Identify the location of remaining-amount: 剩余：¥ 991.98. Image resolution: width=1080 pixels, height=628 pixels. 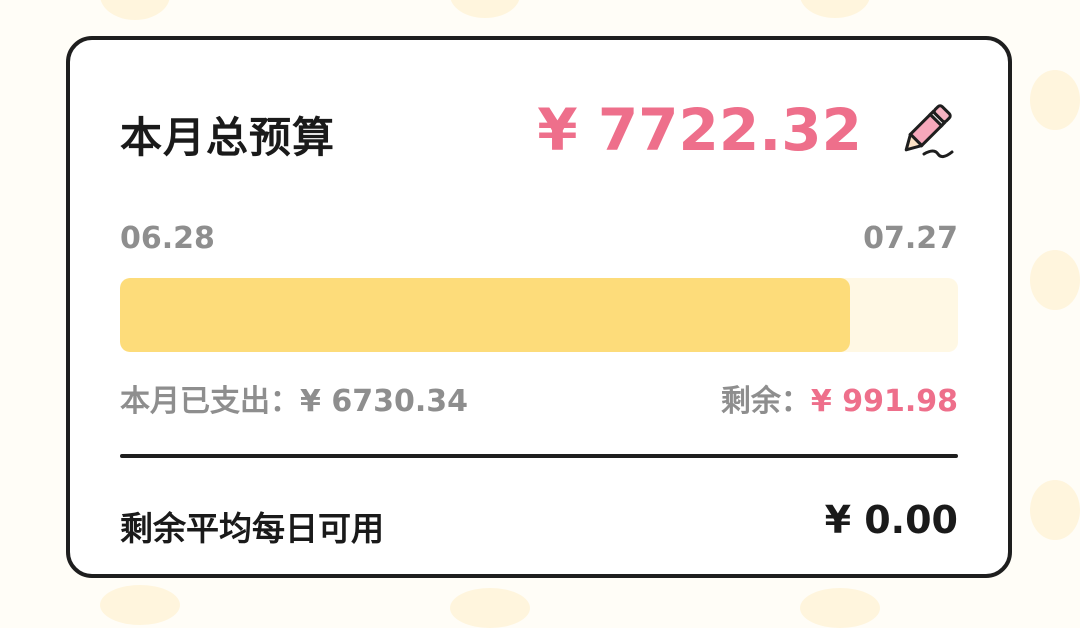
(839, 398).